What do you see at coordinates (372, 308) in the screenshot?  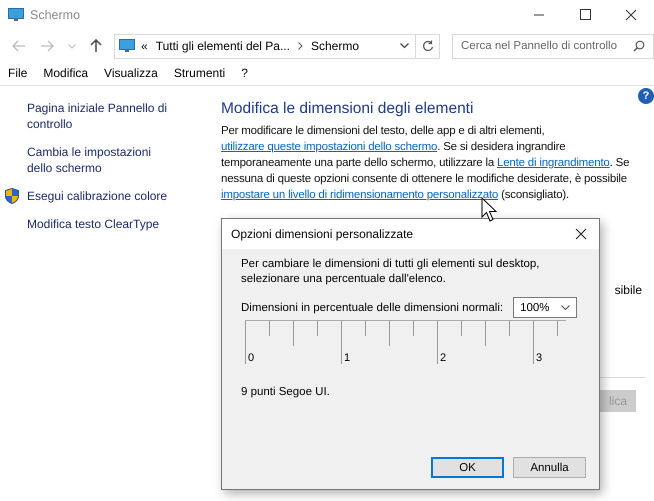 I see `scale-label: Dimensioni in percentuale delle dimensioni normali:` at bounding box center [372, 308].